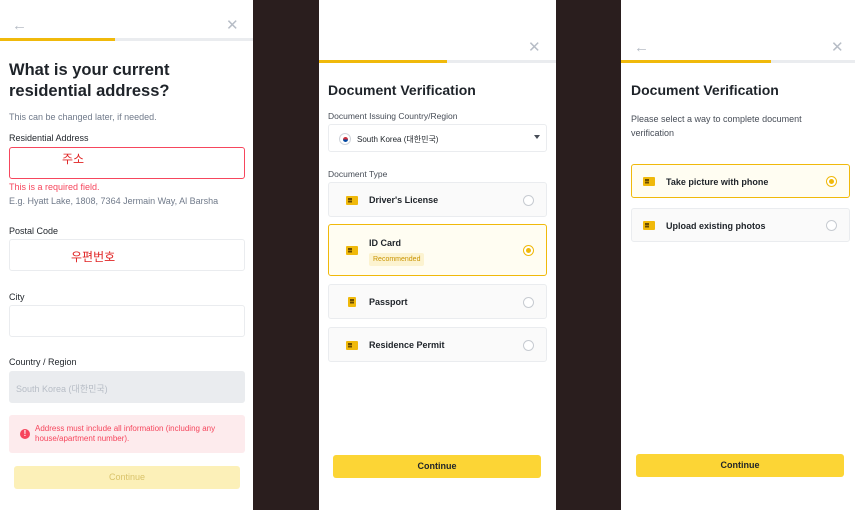  I want to click on issuing-country-value: South Korea (대한민국), so click(398, 139).